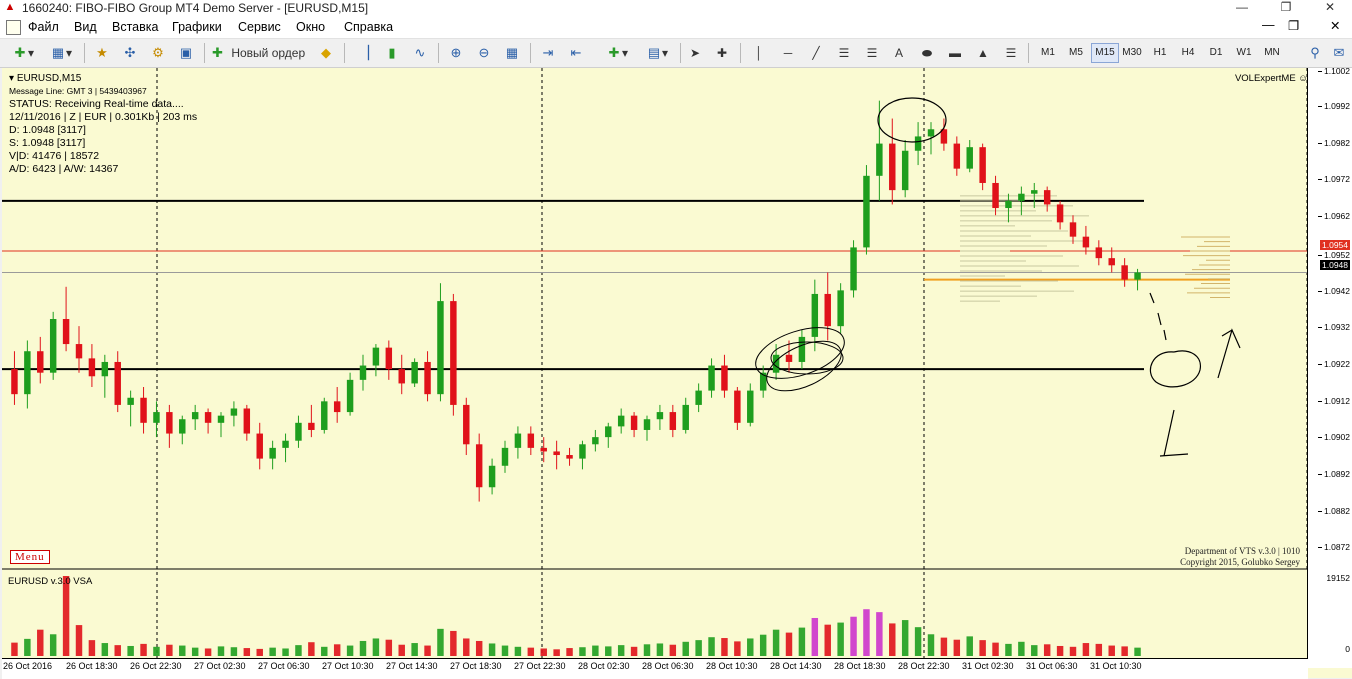 The image size is (1352, 679). I want to click on autoscroll-icon: ⇤, so click(576, 53).